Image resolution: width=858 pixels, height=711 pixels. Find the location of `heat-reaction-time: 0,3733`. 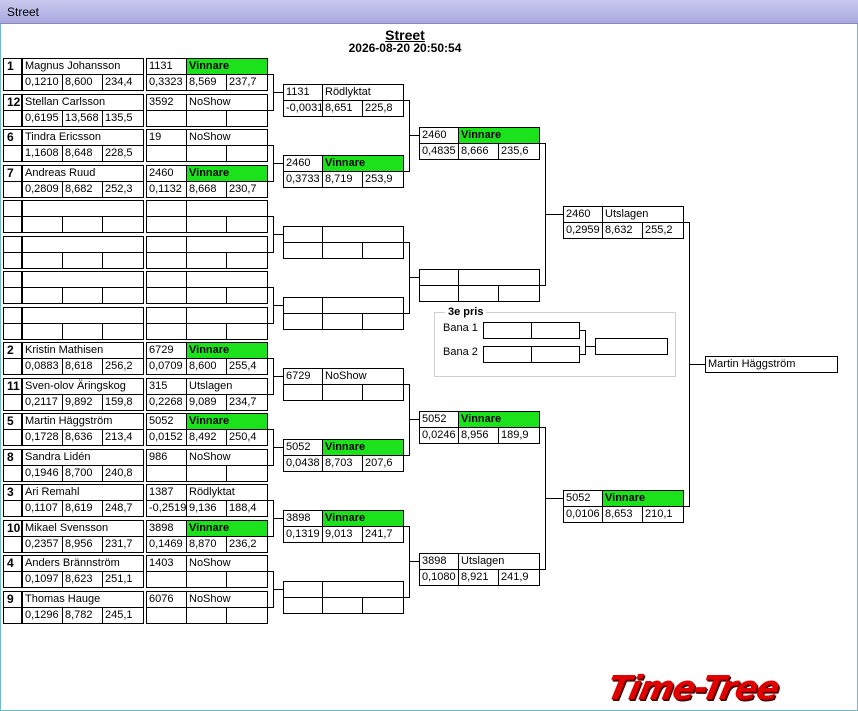

heat-reaction-time: 0,3733 is located at coordinates (303, 179).